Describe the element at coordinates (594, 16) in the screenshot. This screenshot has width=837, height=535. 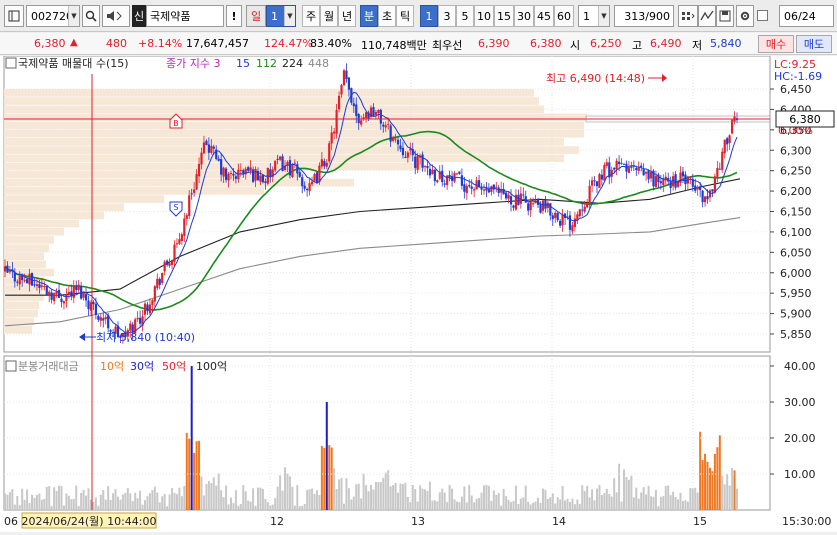
I see `custom-interval-select: 1 ▼` at that location.